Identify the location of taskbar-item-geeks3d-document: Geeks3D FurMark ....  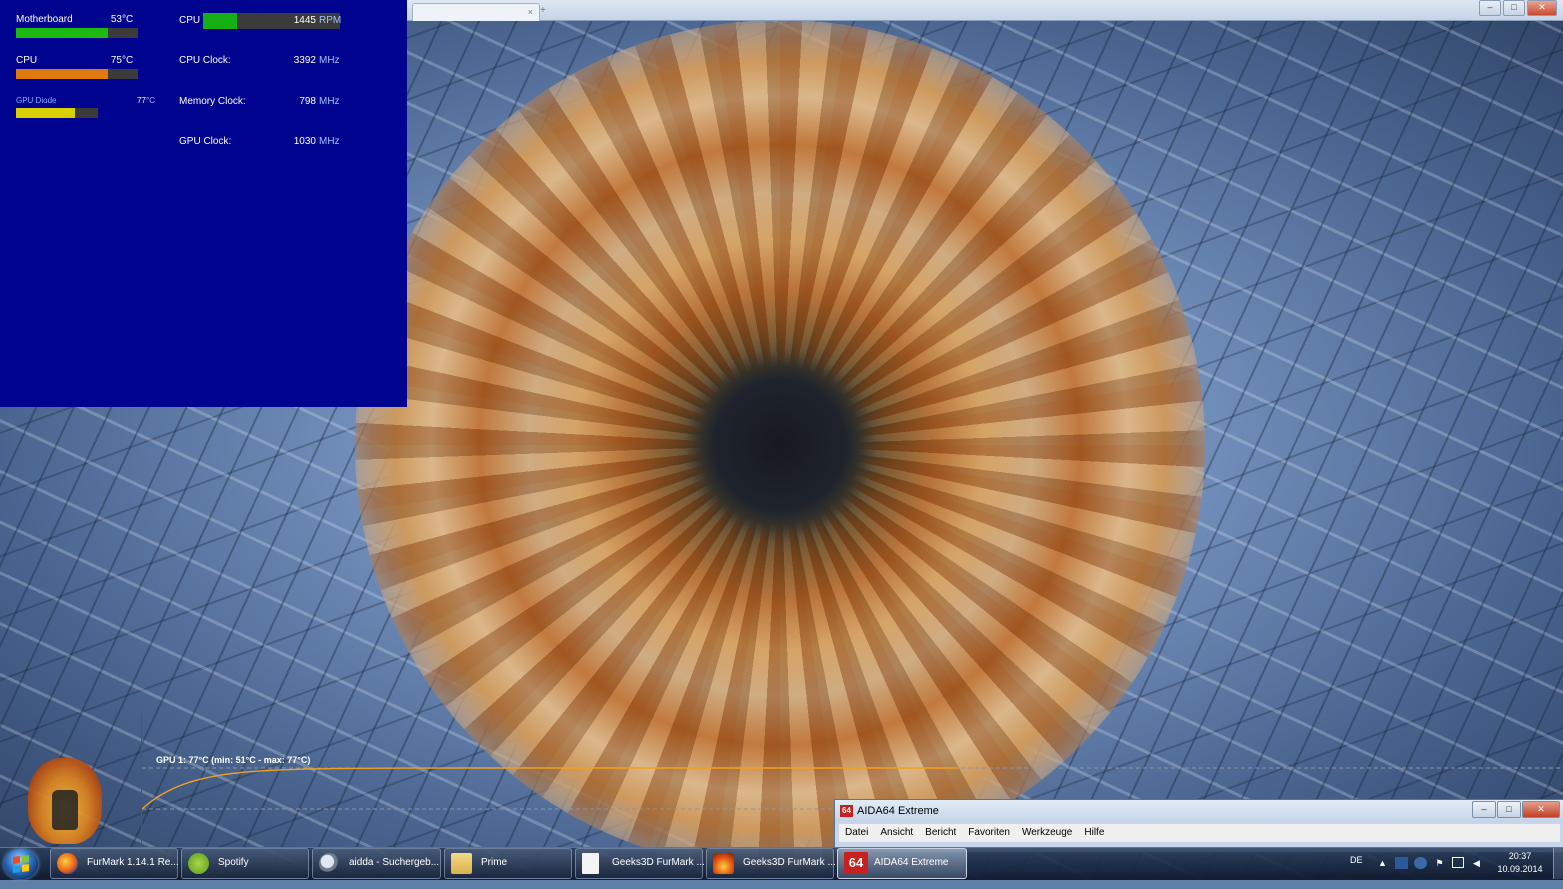
(640, 863).